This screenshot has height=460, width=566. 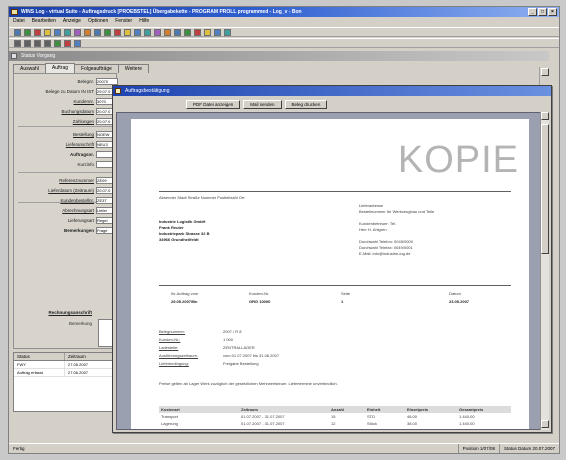 I want to click on paste-icon, so click(x=77, y=32).